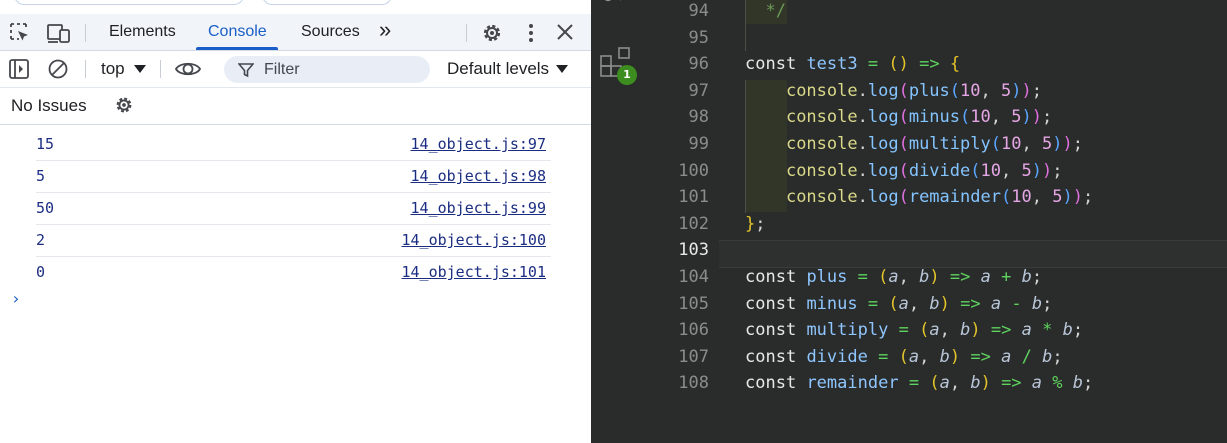 The image size is (1227, 443). What do you see at coordinates (698, 64) in the screenshot?
I see `line-number: 96` at bounding box center [698, 64].